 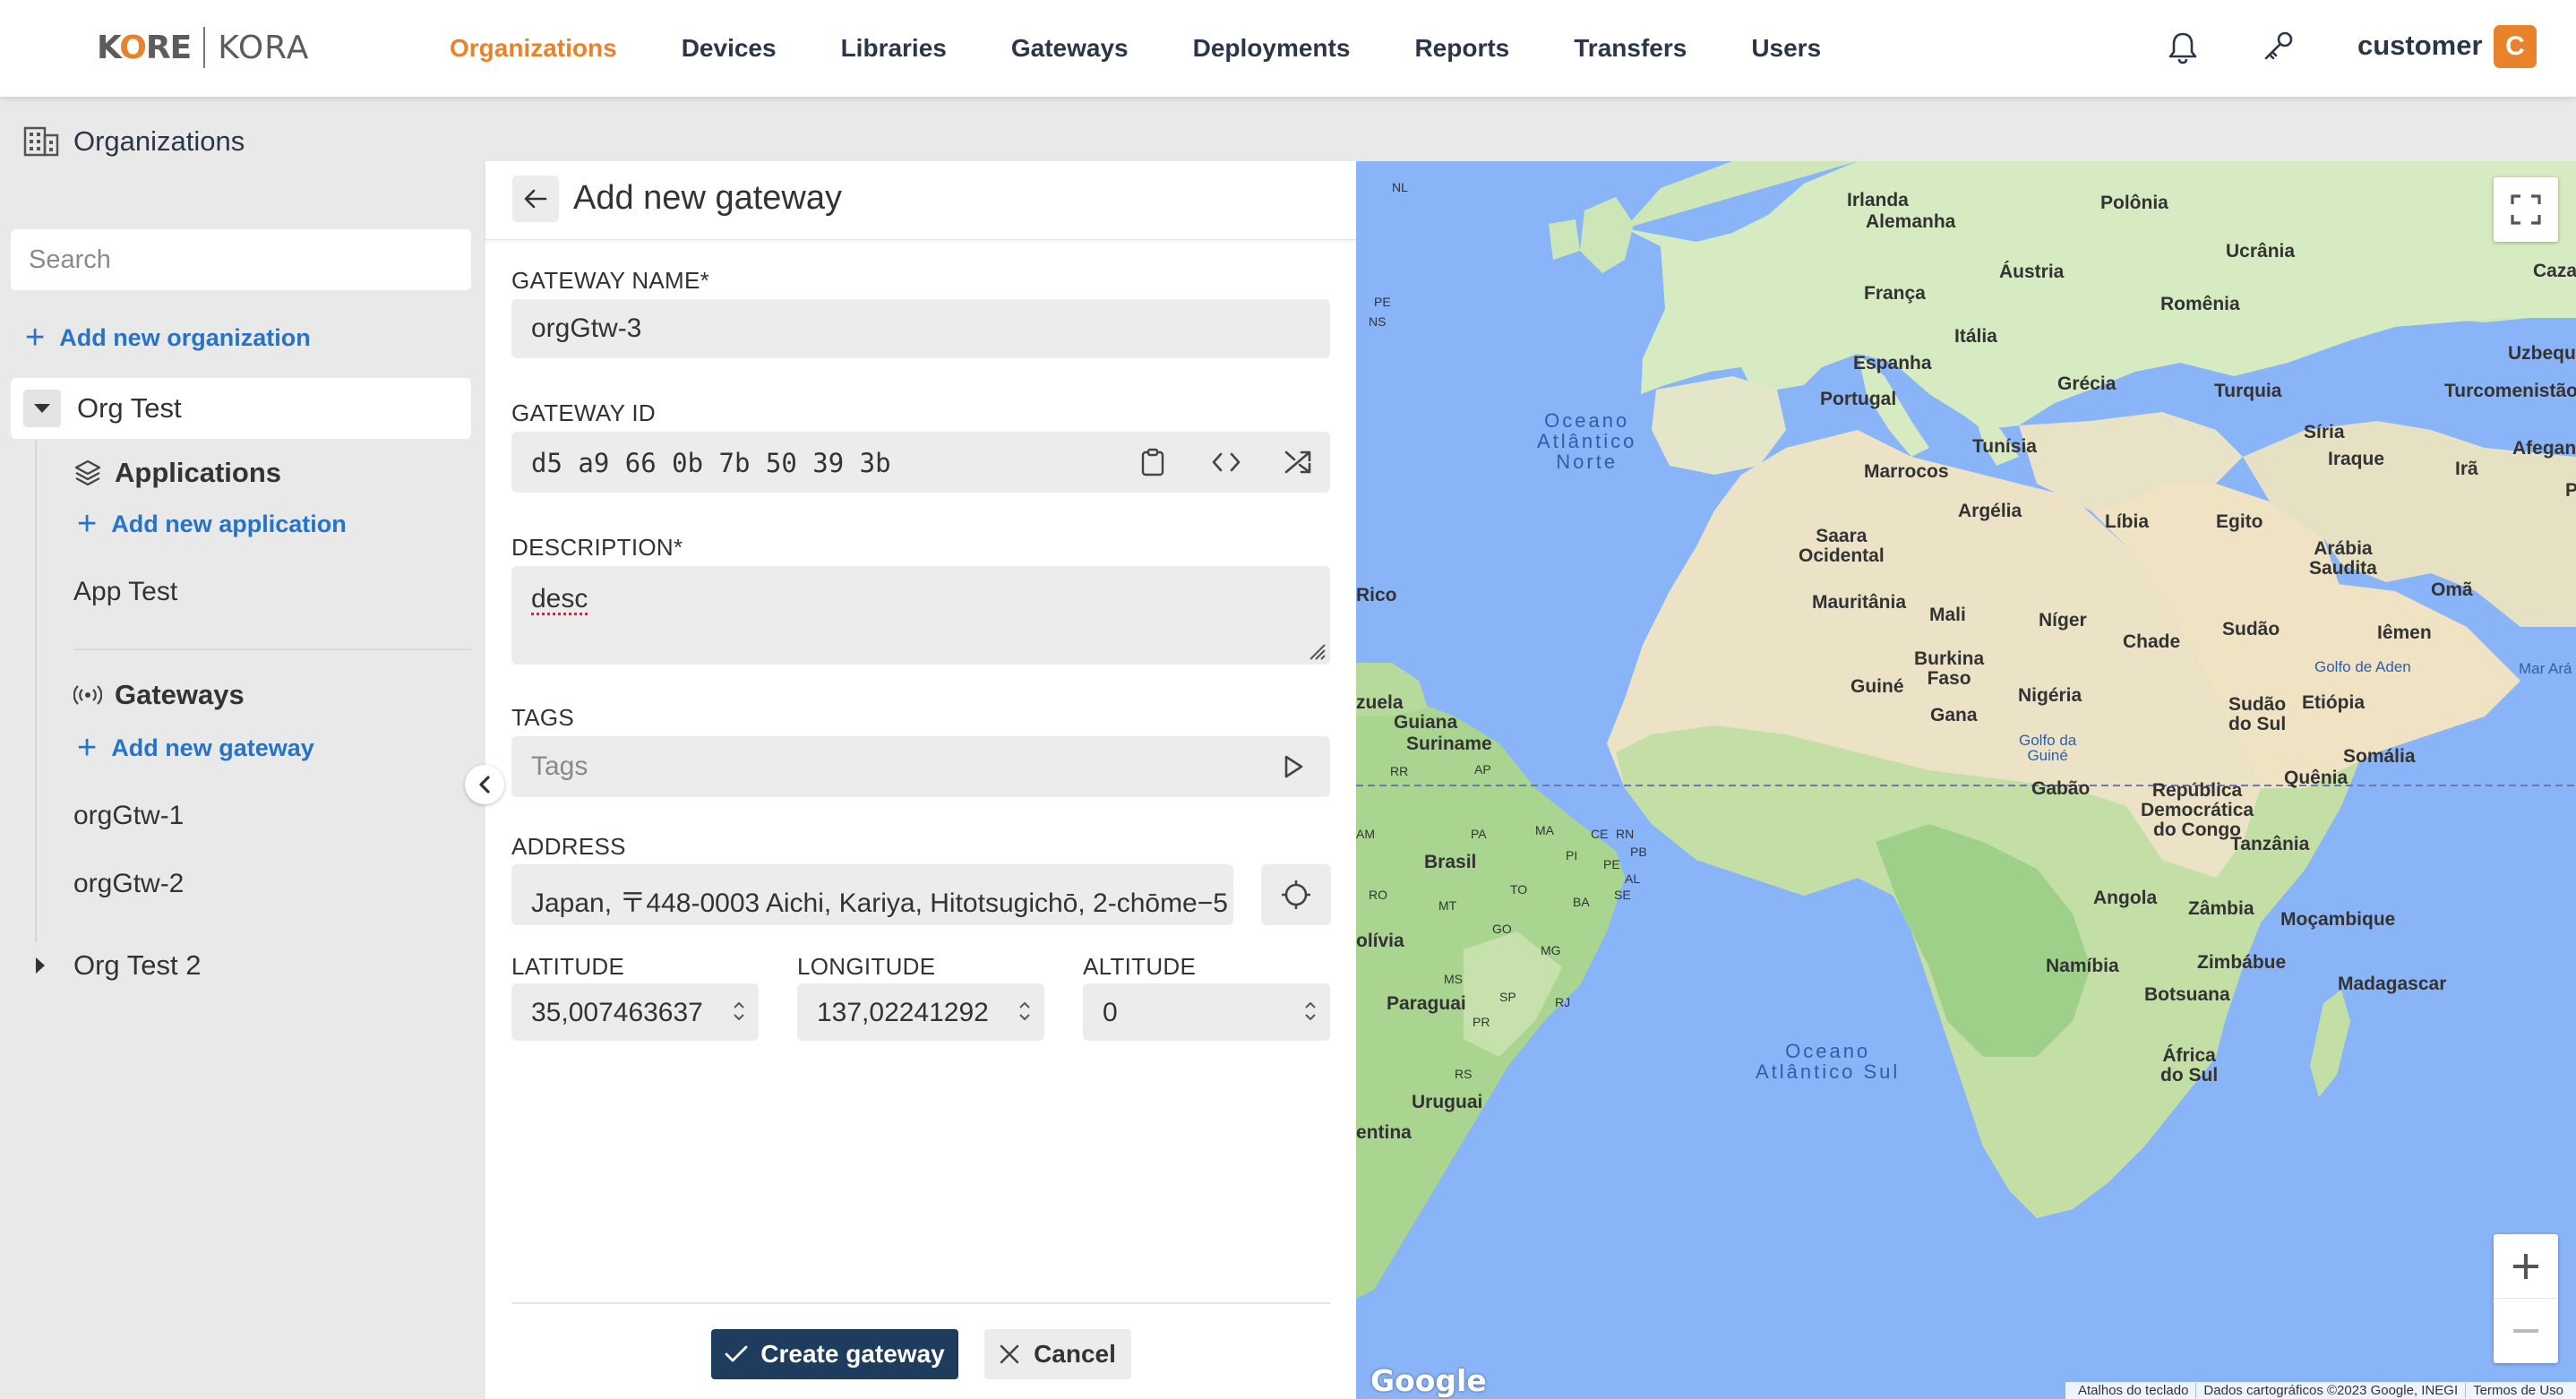 I want to click on nav-gateways: Gateways, so click(x=1070, y=48).